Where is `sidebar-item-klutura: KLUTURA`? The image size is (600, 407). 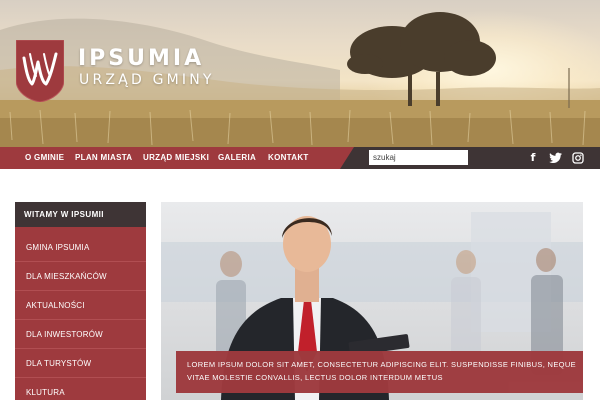
sidebar-item-klutura: KLUTURA is located at coordinates (80, 392).